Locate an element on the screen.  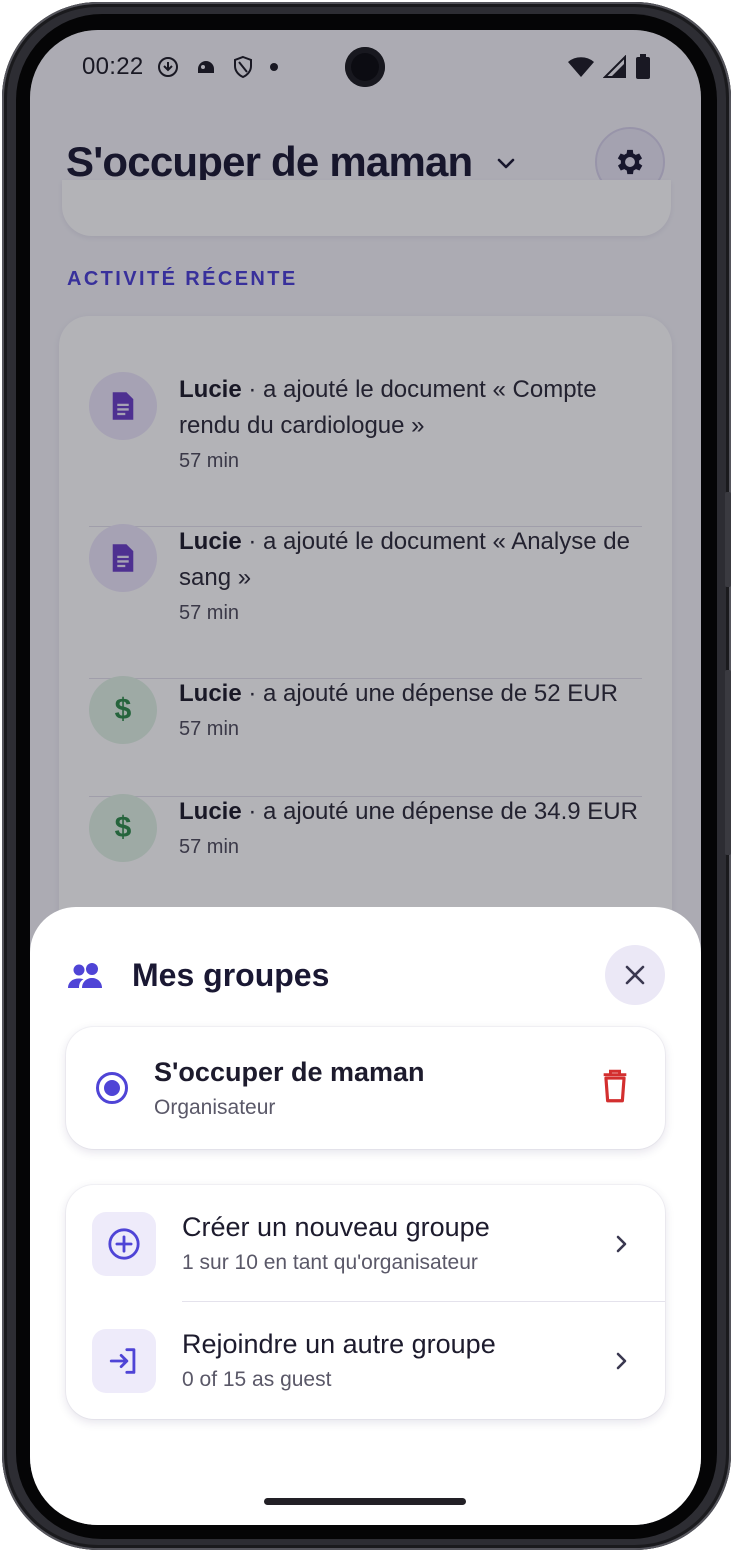
radio-dot is located at coordinates (112, 1088).